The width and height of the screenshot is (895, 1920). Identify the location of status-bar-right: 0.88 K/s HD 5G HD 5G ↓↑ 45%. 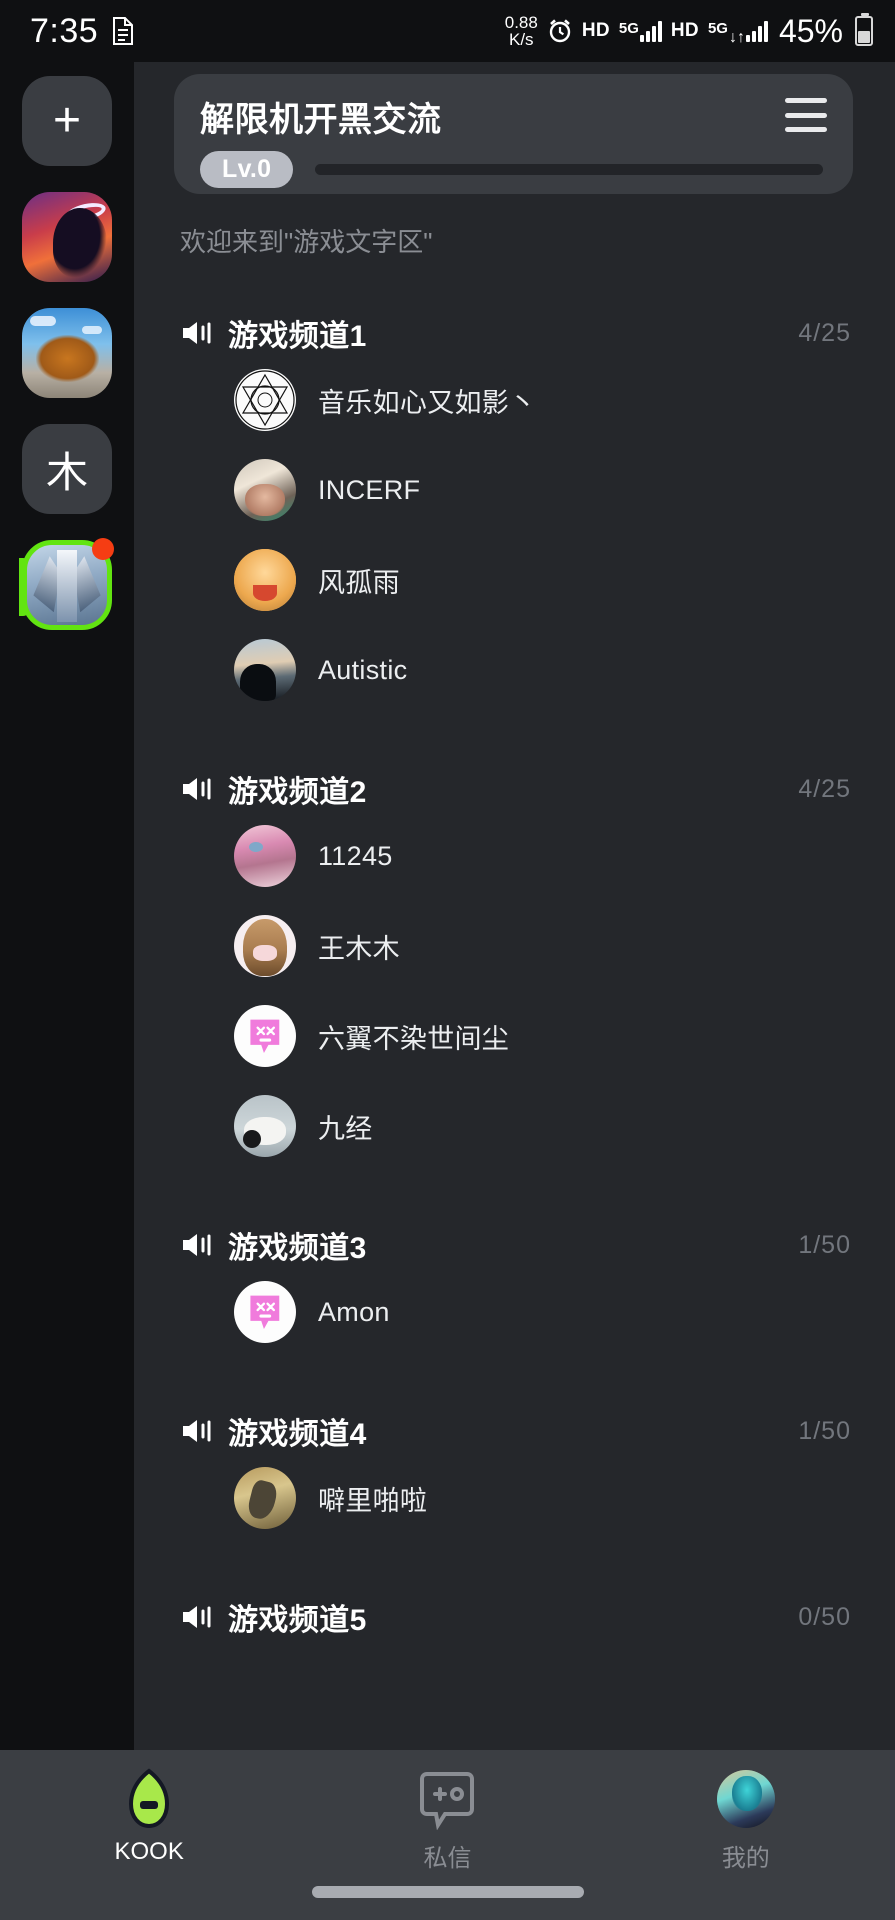
(689, 31).